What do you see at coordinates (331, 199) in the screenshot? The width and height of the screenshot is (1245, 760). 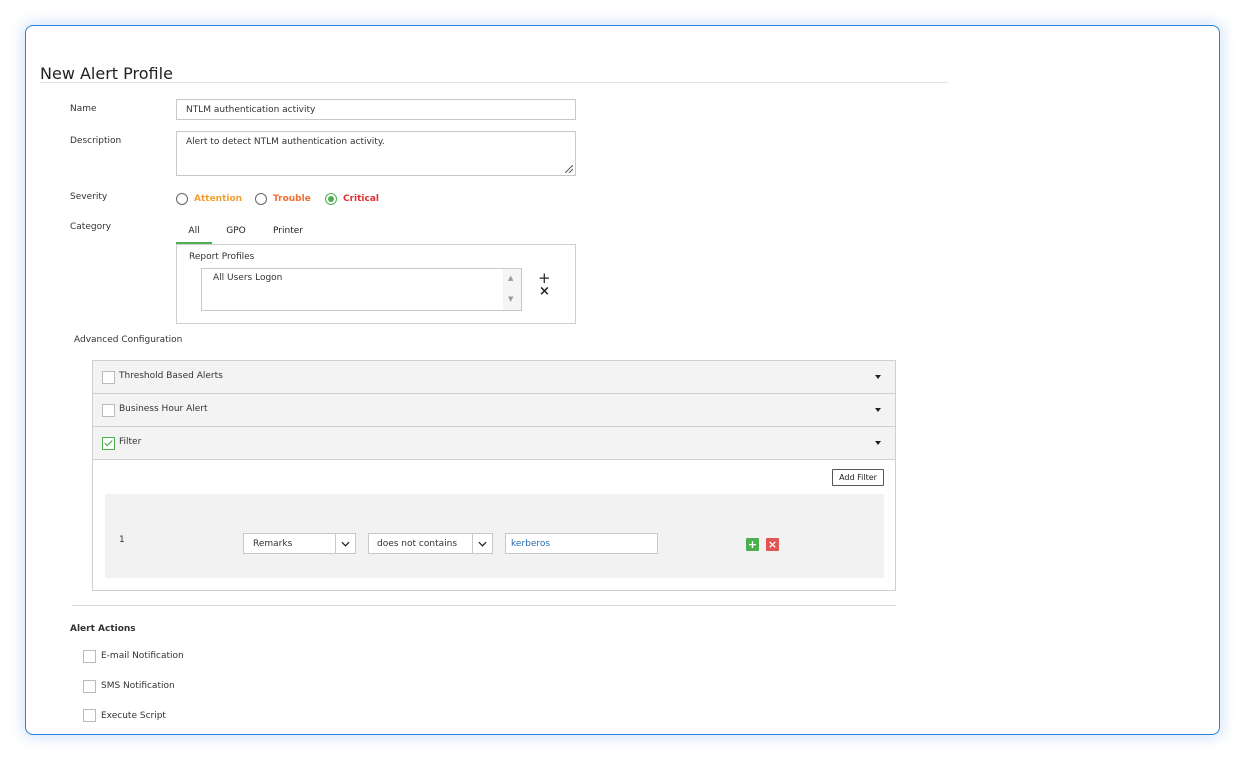 I see `radio-critical` at bounding box center [331, 199].